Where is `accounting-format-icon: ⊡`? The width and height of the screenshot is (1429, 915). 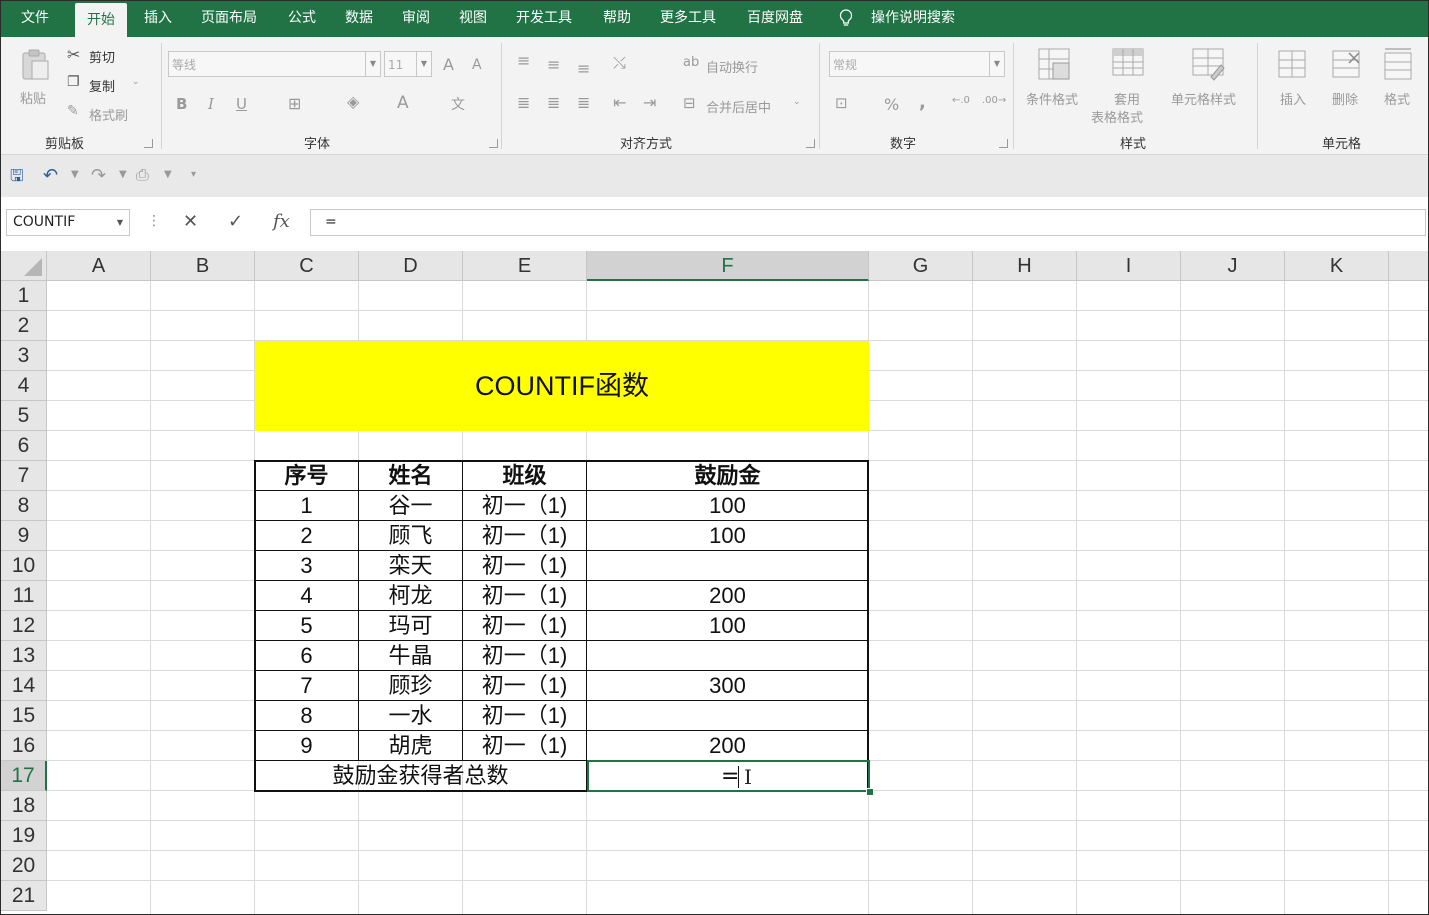 accounting-format-icon: ⊡ is located at coordinates (841, 103).